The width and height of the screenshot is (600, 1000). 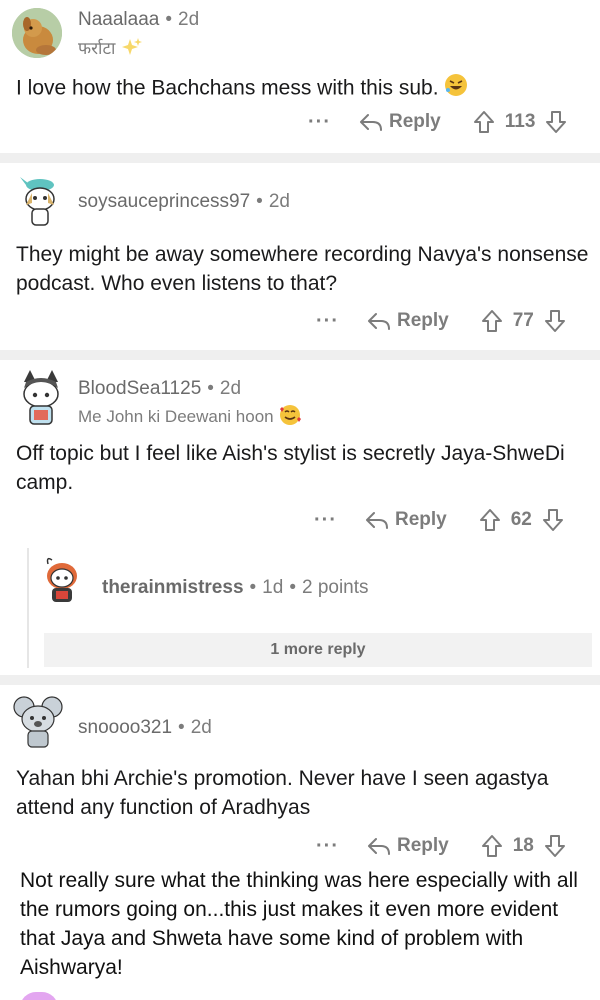 I want to click on dog-avatar-icon, so click(x=37, y=33).